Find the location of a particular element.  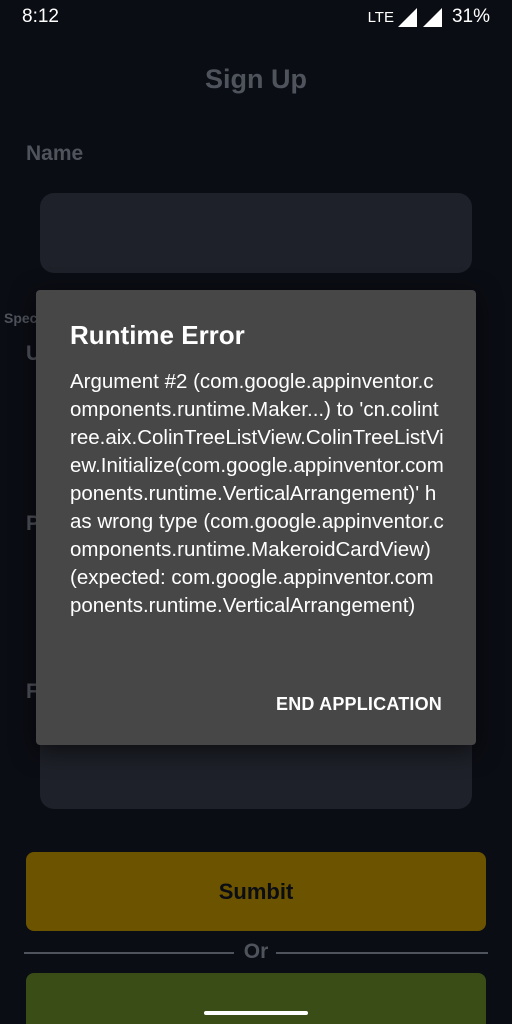

status-icons: LTE 31% is located at coordinates (429, 17).